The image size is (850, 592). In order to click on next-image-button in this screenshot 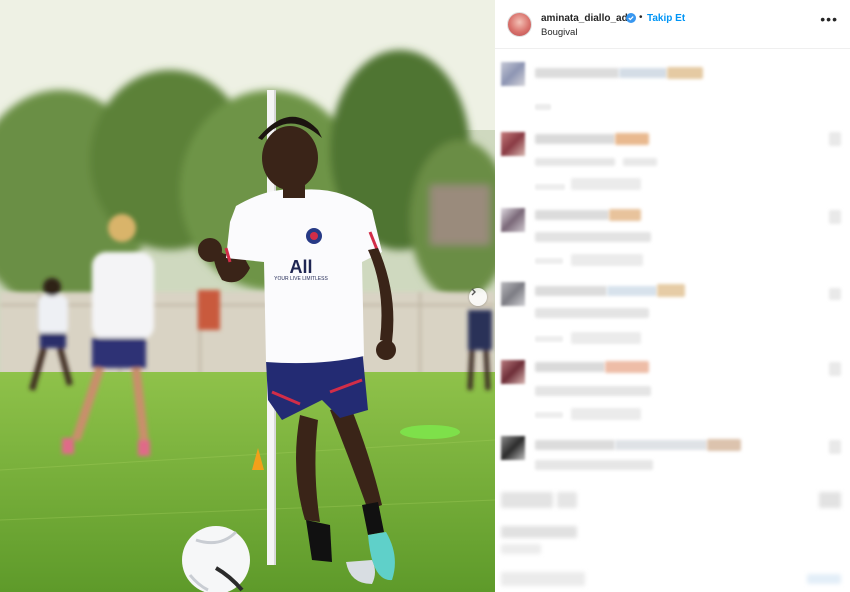, I will do `click(478, 297)`.